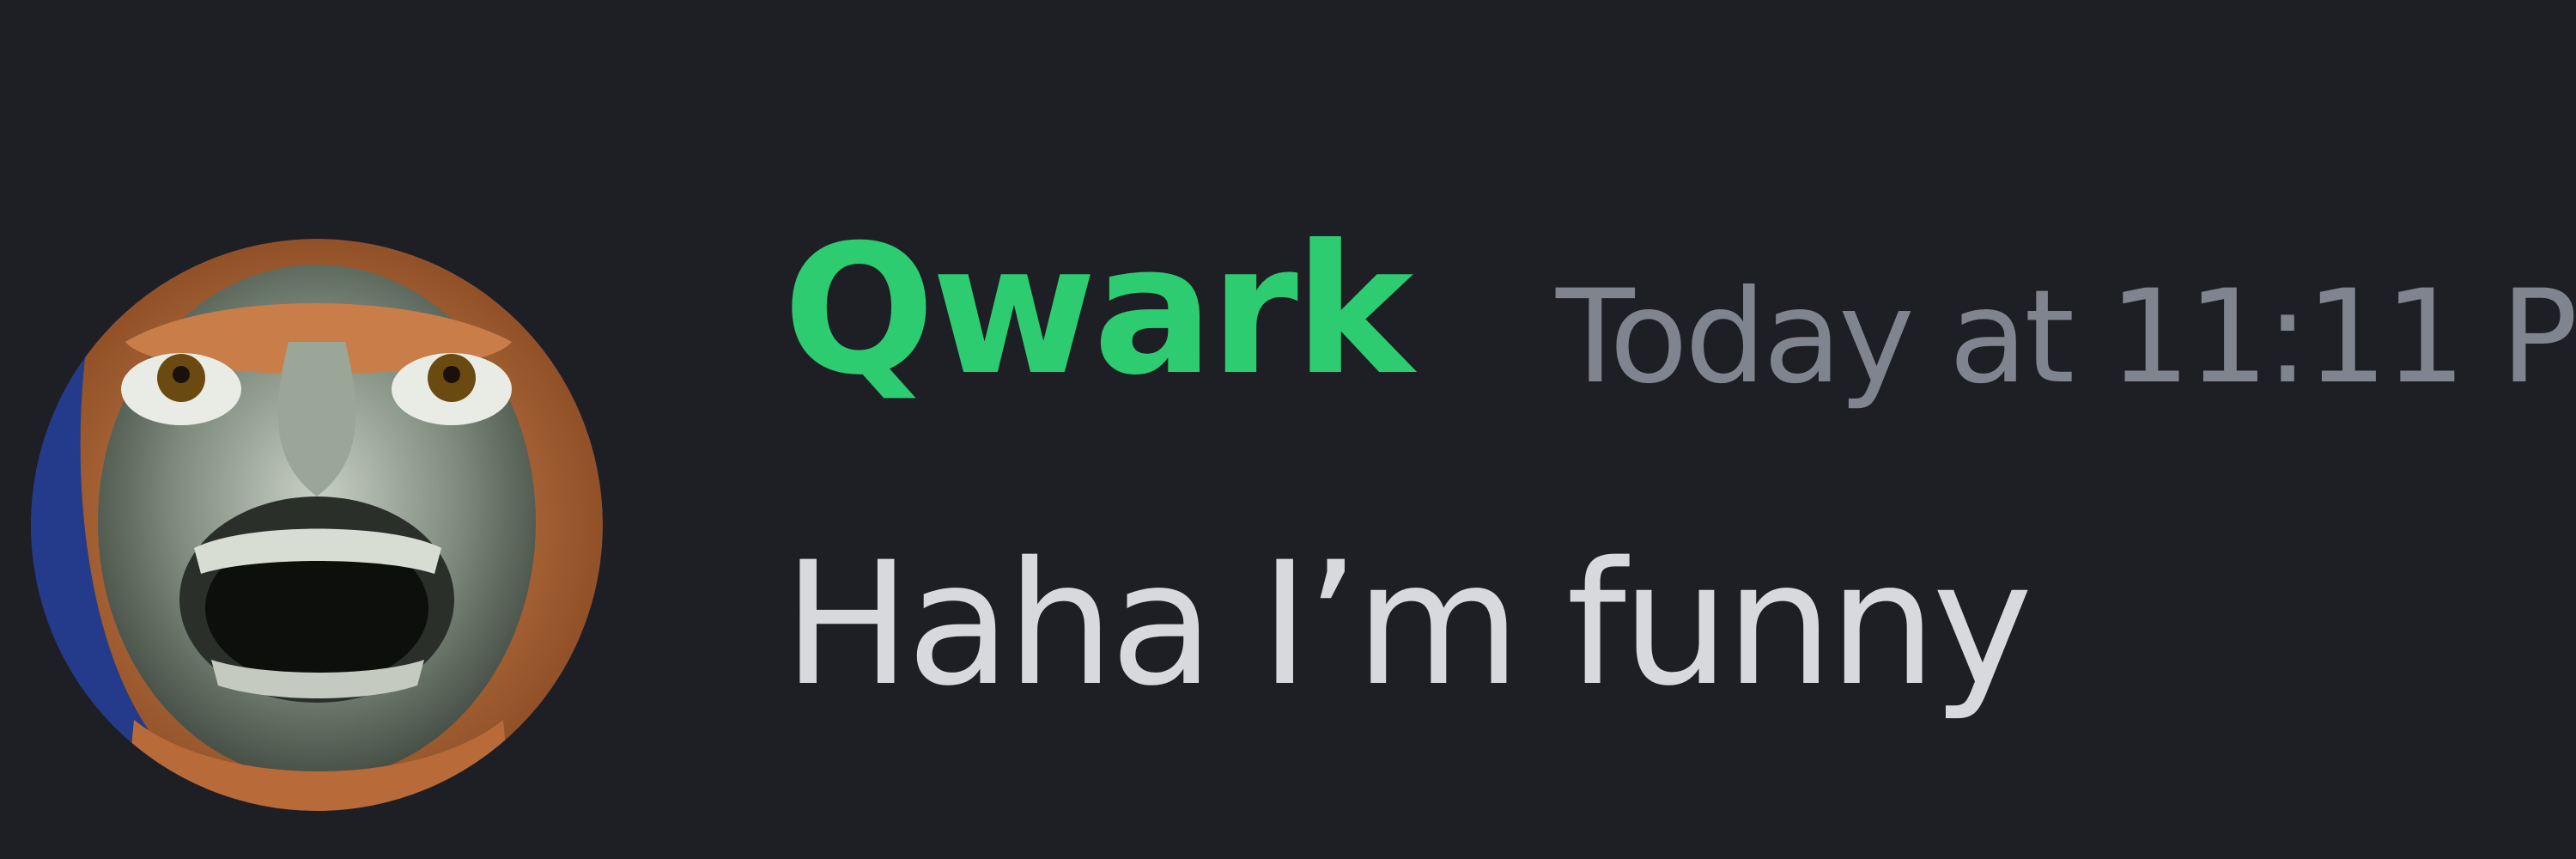 The image size is (2576, 859). What do you see at coordinates (1098, 311) in the screenshot?
I see `username: Qwark` at bounding box center [1098, 311].